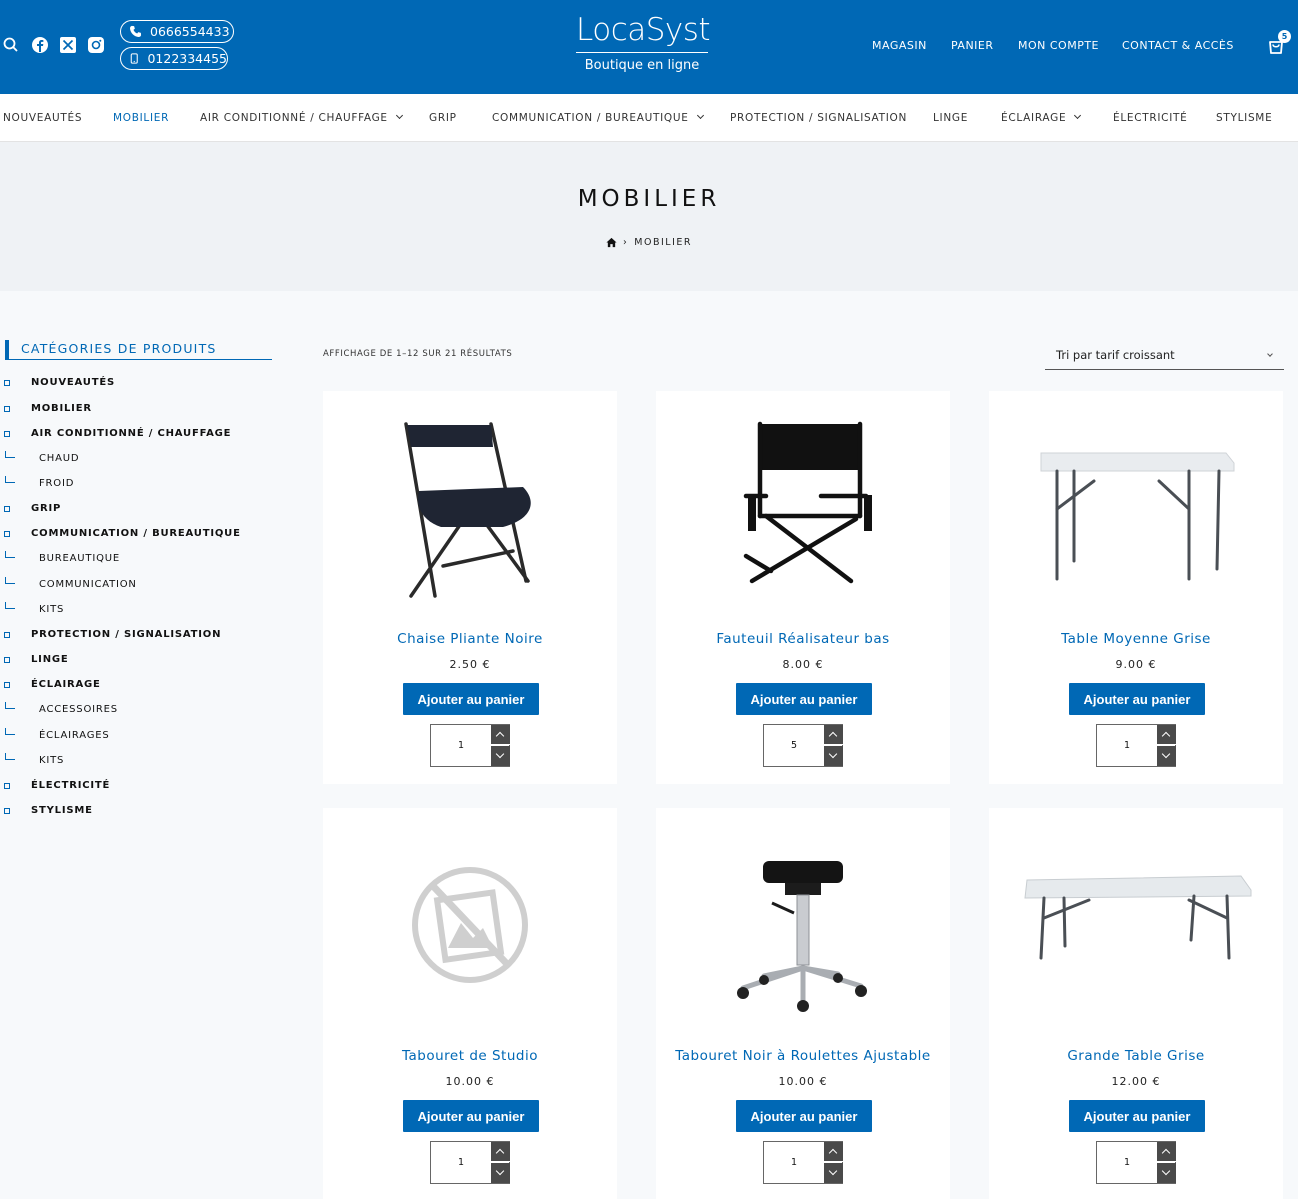 The height and width of the screenshot is (1199, 1298). I want to click on catnav-air-conditionne-label: AIR CONDITIONNÉ / CHAUFFAGE, so click(294, 118).